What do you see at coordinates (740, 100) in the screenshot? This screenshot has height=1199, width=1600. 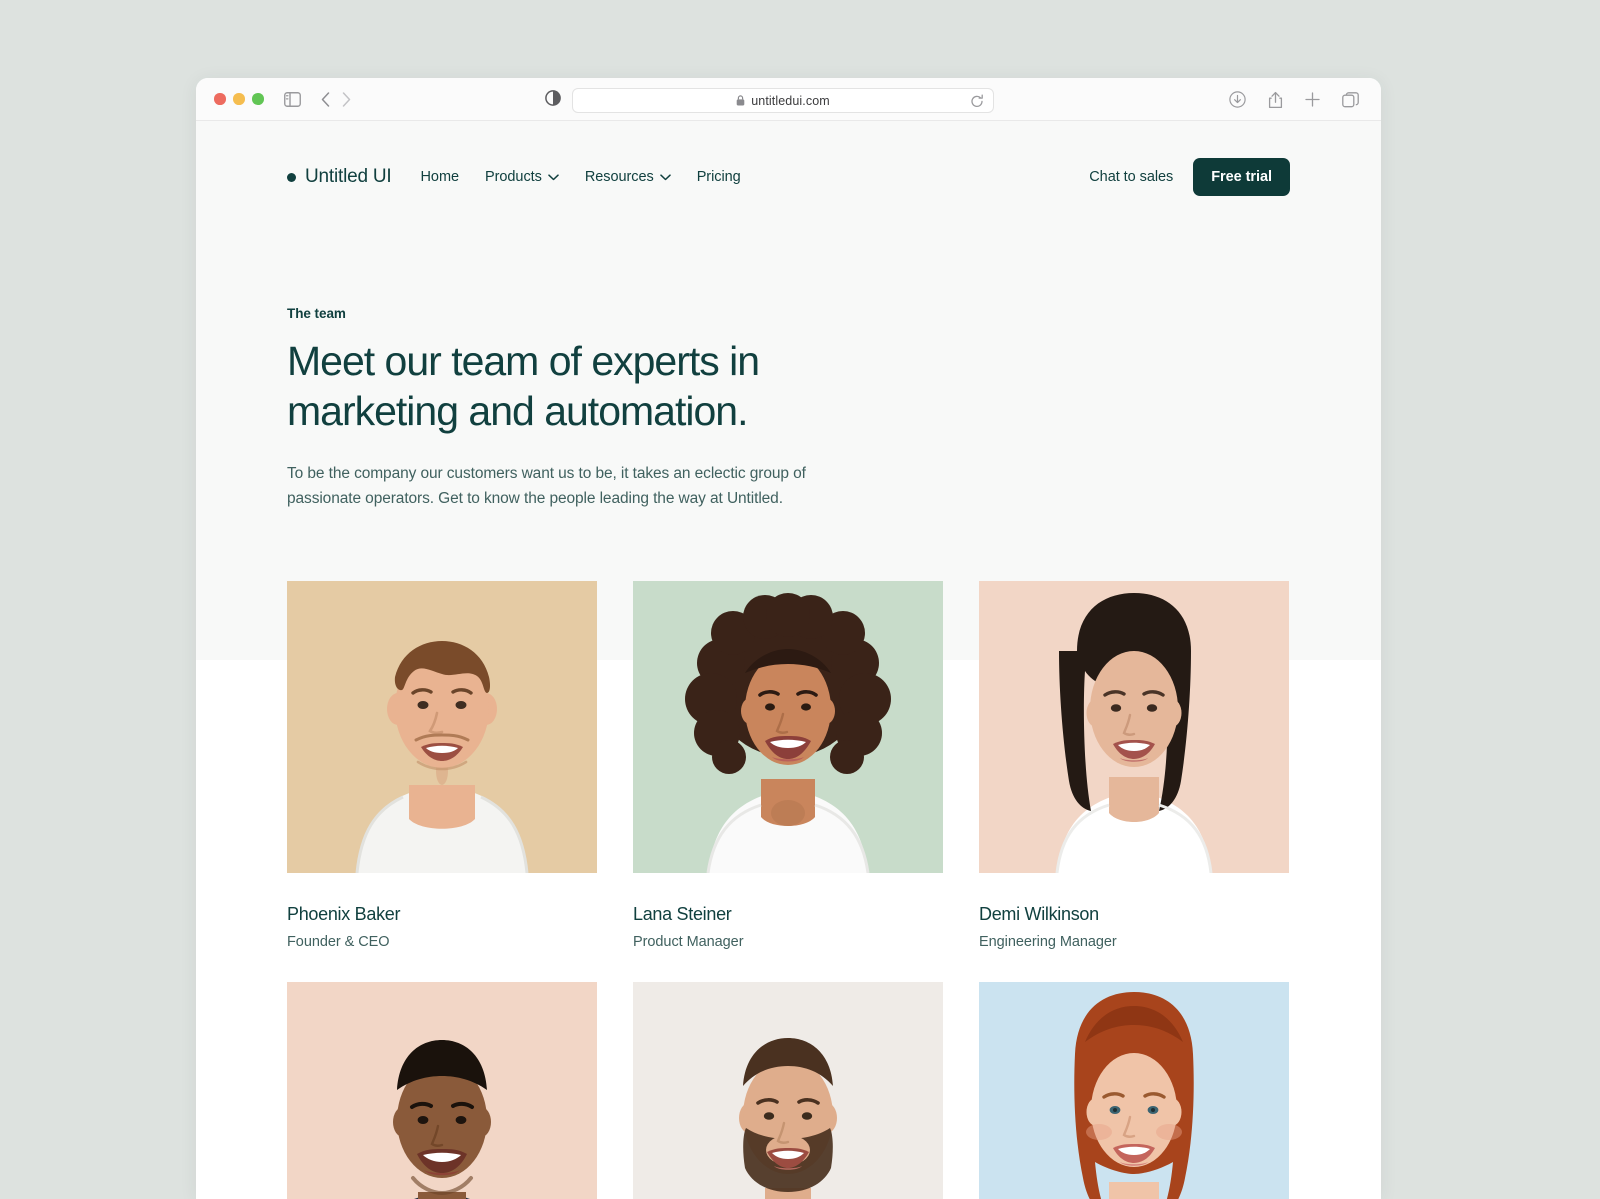 I see `lock-icon` at bounding box center [740, 100].